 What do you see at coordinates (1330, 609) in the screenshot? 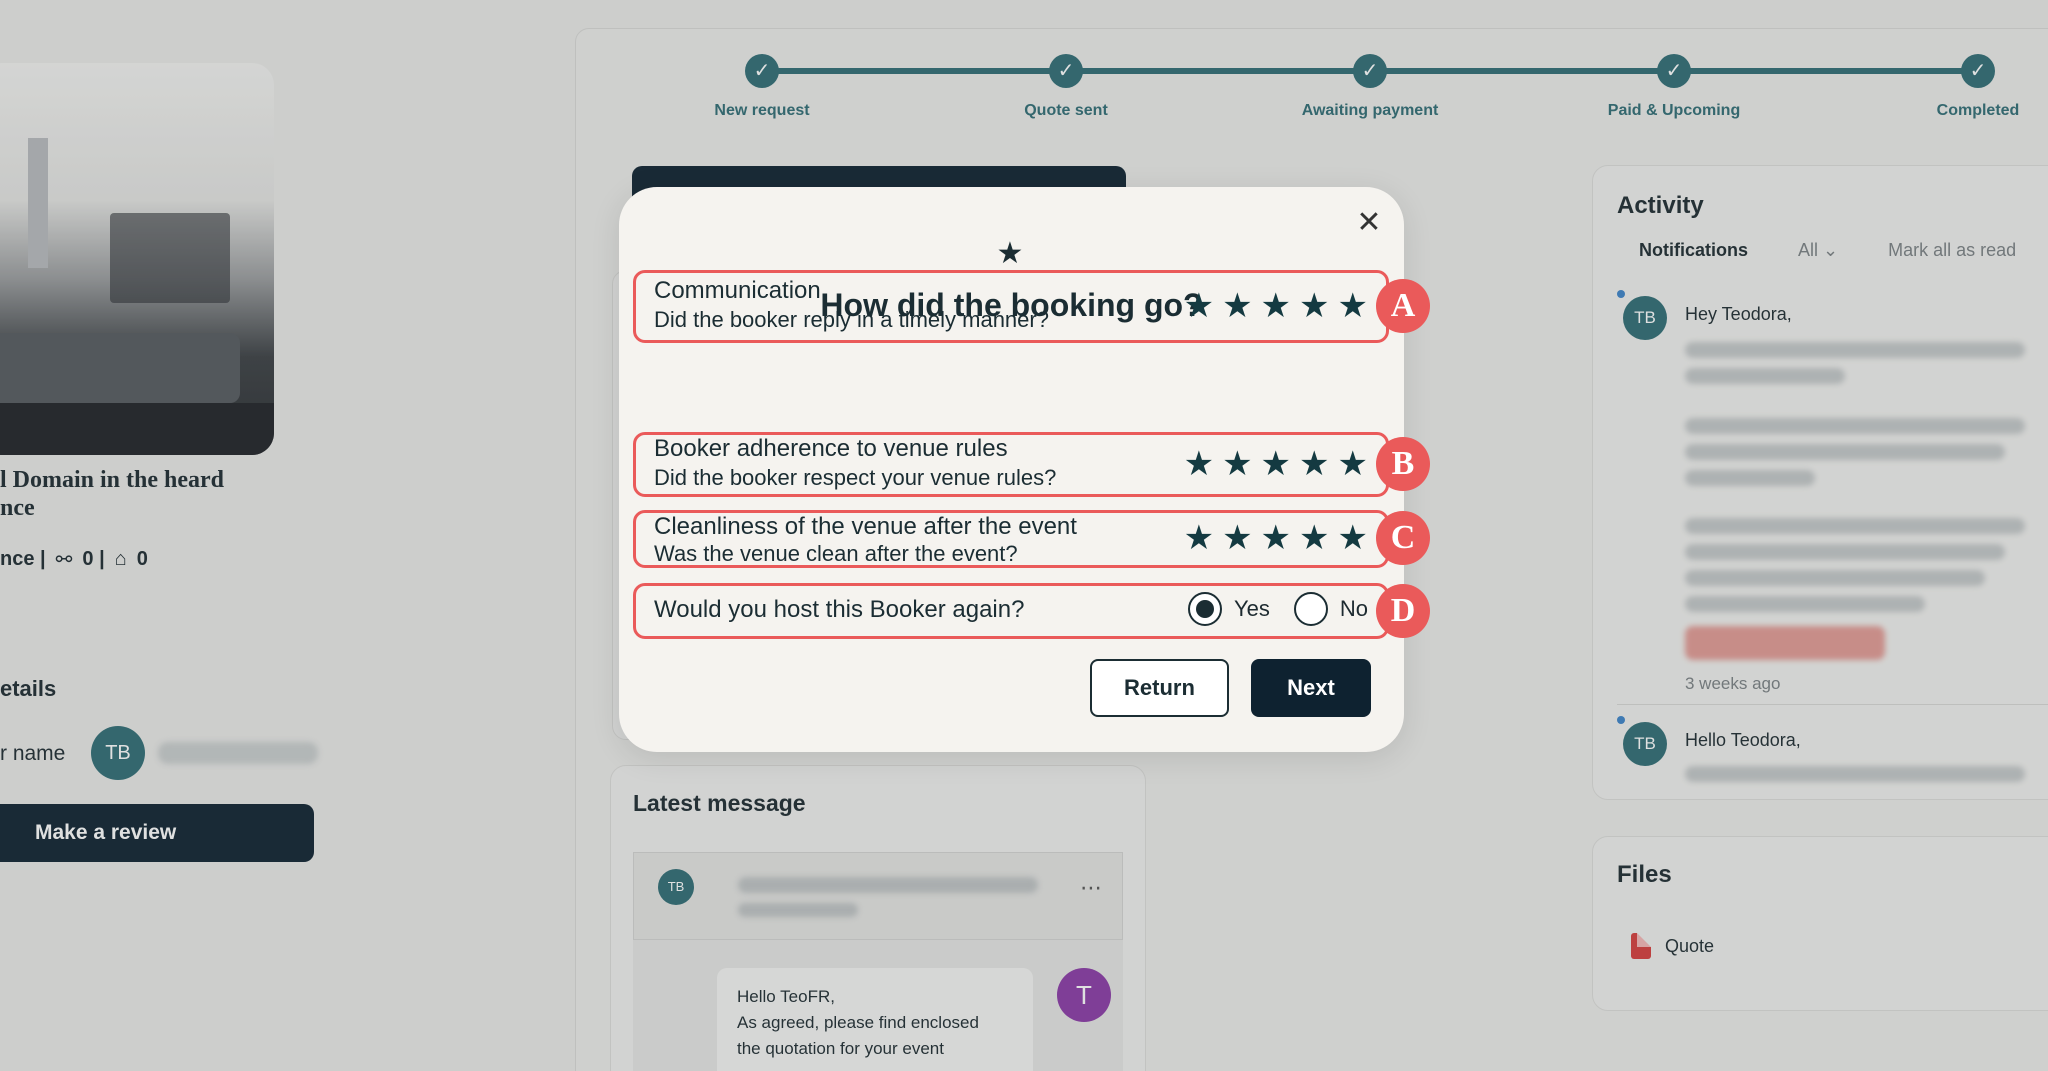
I see `option-no: No` at bounding box center [1330, 609].